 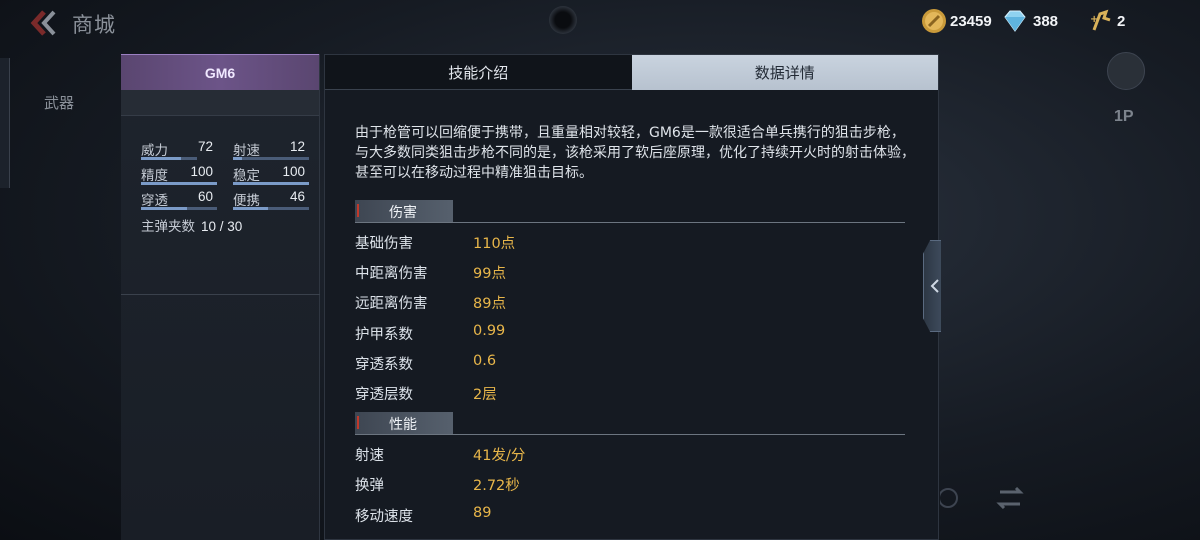 What do you see at coordinates (391, 274) in the screenshot?
I see `data-key: 中距离伤害` at bounding box center [391, 274].